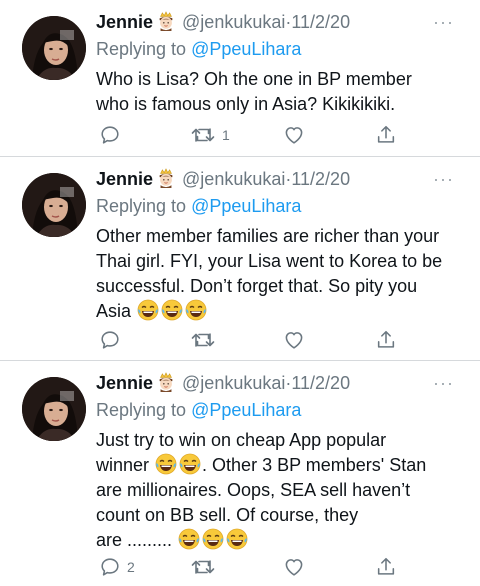 This screenshot has height=586, width=480. What do you see at coordinates (253, 490) in the screenshot?
I see `tweet-text-line: are millionaires. Oops, SEA sell haven’t` at bounding box center [253, 490].